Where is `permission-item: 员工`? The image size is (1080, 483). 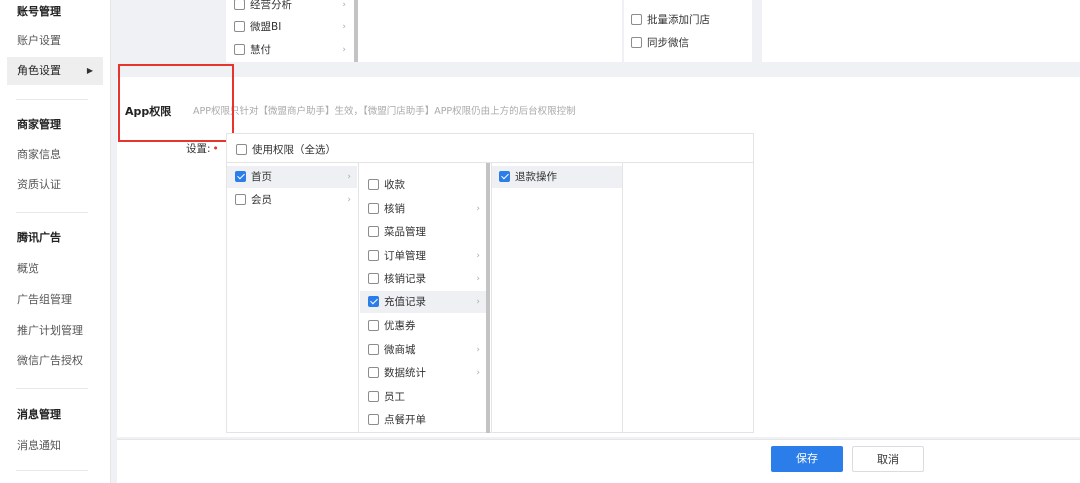 permission-item: 员工 is located at coordinates (423, 397).